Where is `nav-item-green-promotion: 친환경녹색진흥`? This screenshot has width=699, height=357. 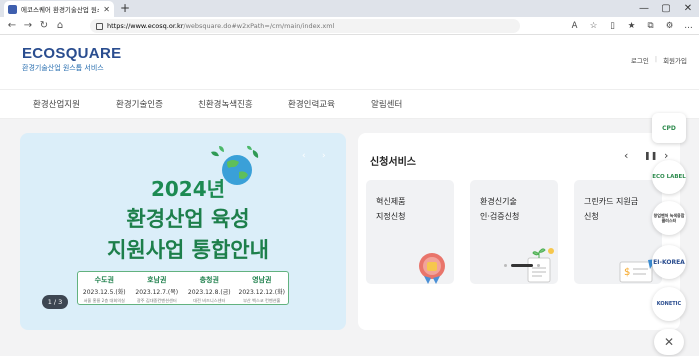
nav-item-green-promotion: 친환경녹색진흥 is located at coordinates (225, 104).